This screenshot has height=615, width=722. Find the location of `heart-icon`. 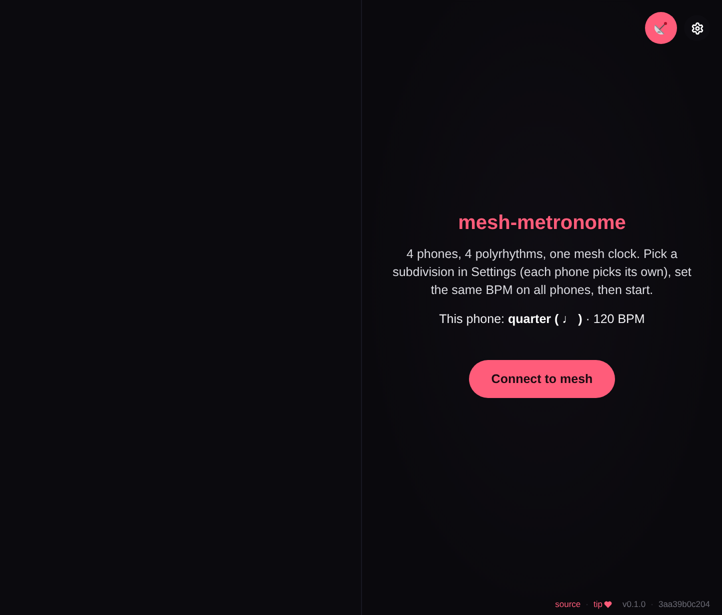

heart-icon is located at coordinates (608, 604).